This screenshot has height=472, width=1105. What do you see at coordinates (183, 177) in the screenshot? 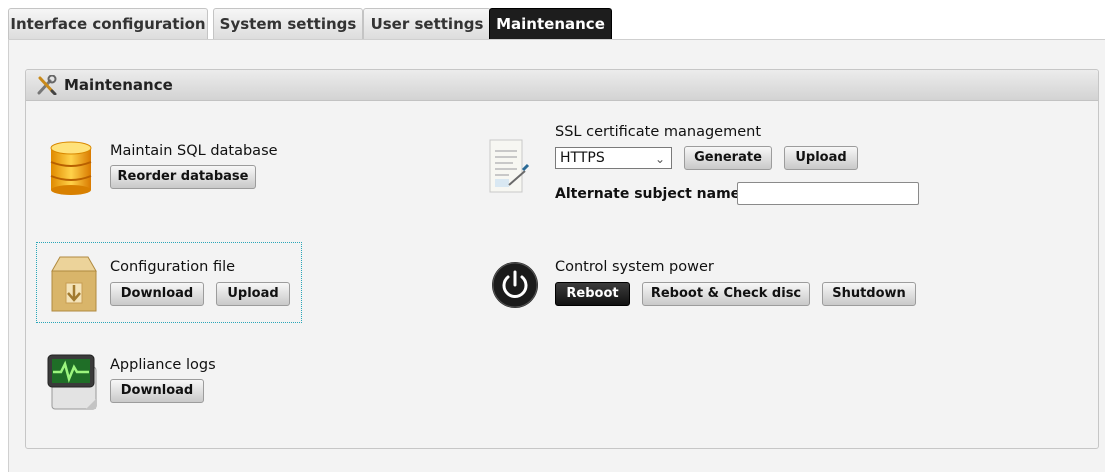
I see `reorder-database-button: Reorder database` at bounding box center [183, 177].